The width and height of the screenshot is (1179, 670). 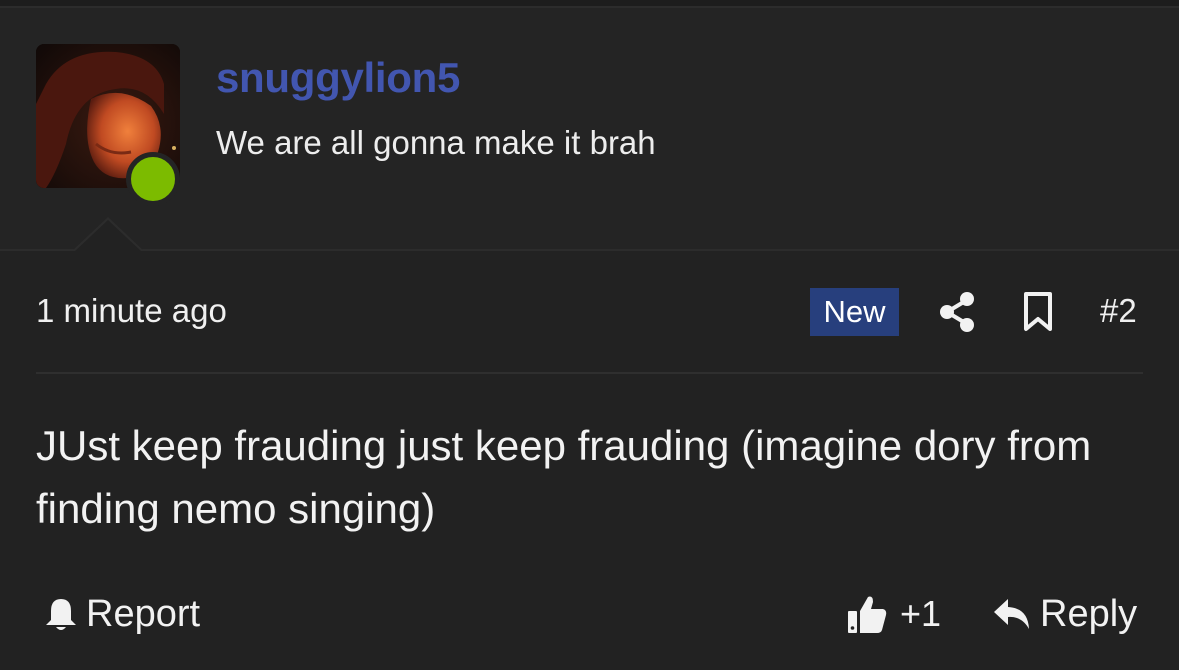 I want to click on share-icon, so click(x=957, y=312).